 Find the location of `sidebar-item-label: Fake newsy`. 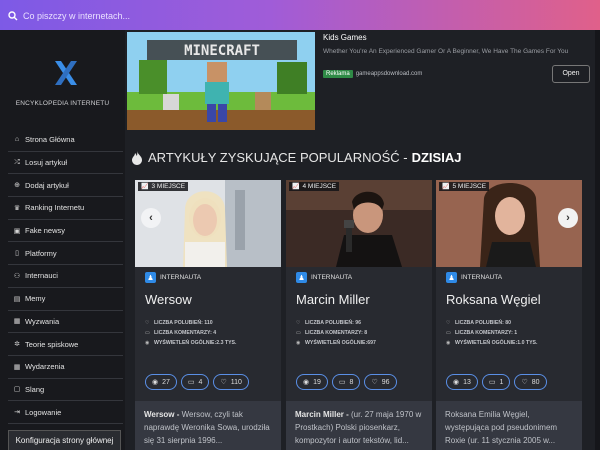

sidebar-item-label: Fake newsy is located at coordinates (45, 231).